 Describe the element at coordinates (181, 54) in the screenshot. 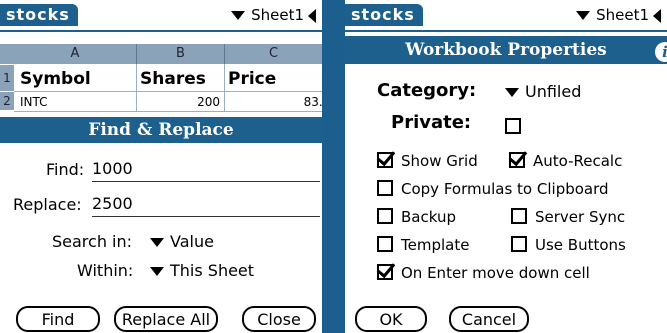

I see `column-header-b: B` at that location.